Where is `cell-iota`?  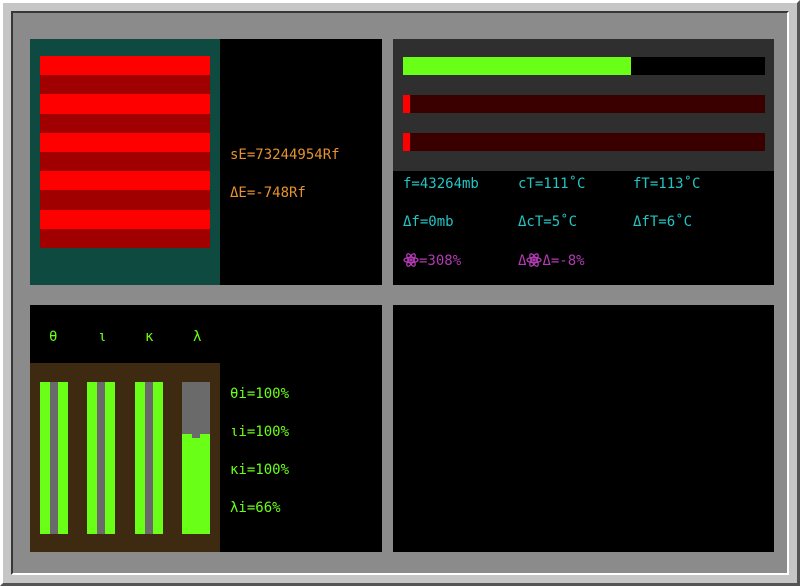
cell-iota is located at coordinates (101, 458).